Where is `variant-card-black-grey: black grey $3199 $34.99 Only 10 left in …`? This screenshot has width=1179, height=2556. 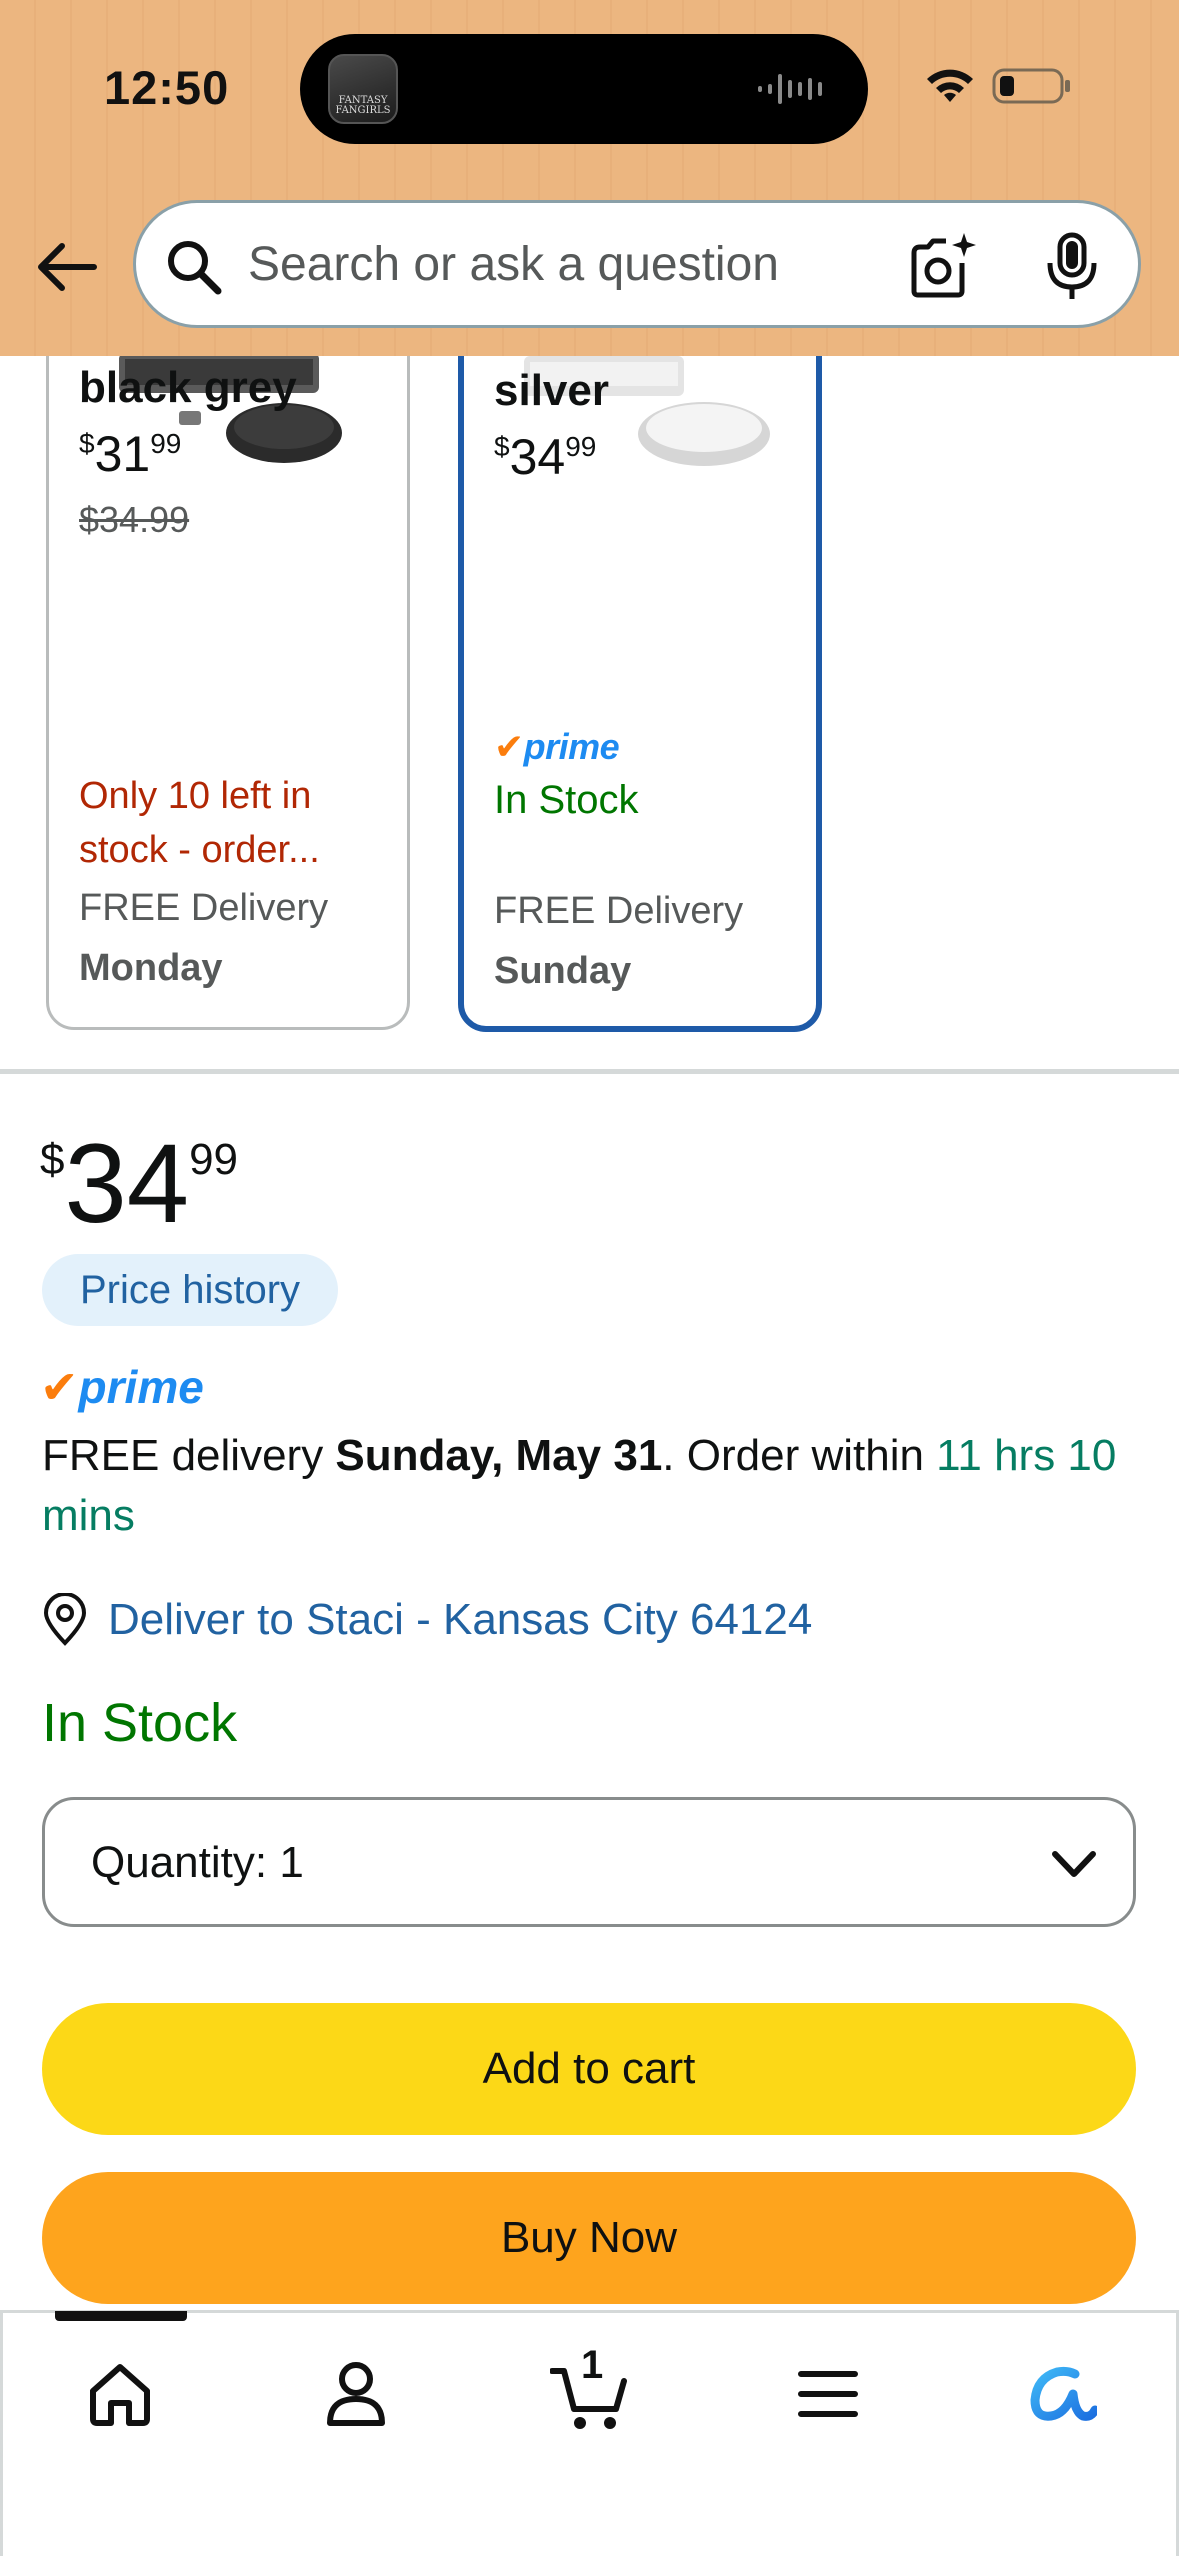 variant-card-black-grey: black grey $3199 $34.99 Only 10 left in … is located at coordinates (228, 665).